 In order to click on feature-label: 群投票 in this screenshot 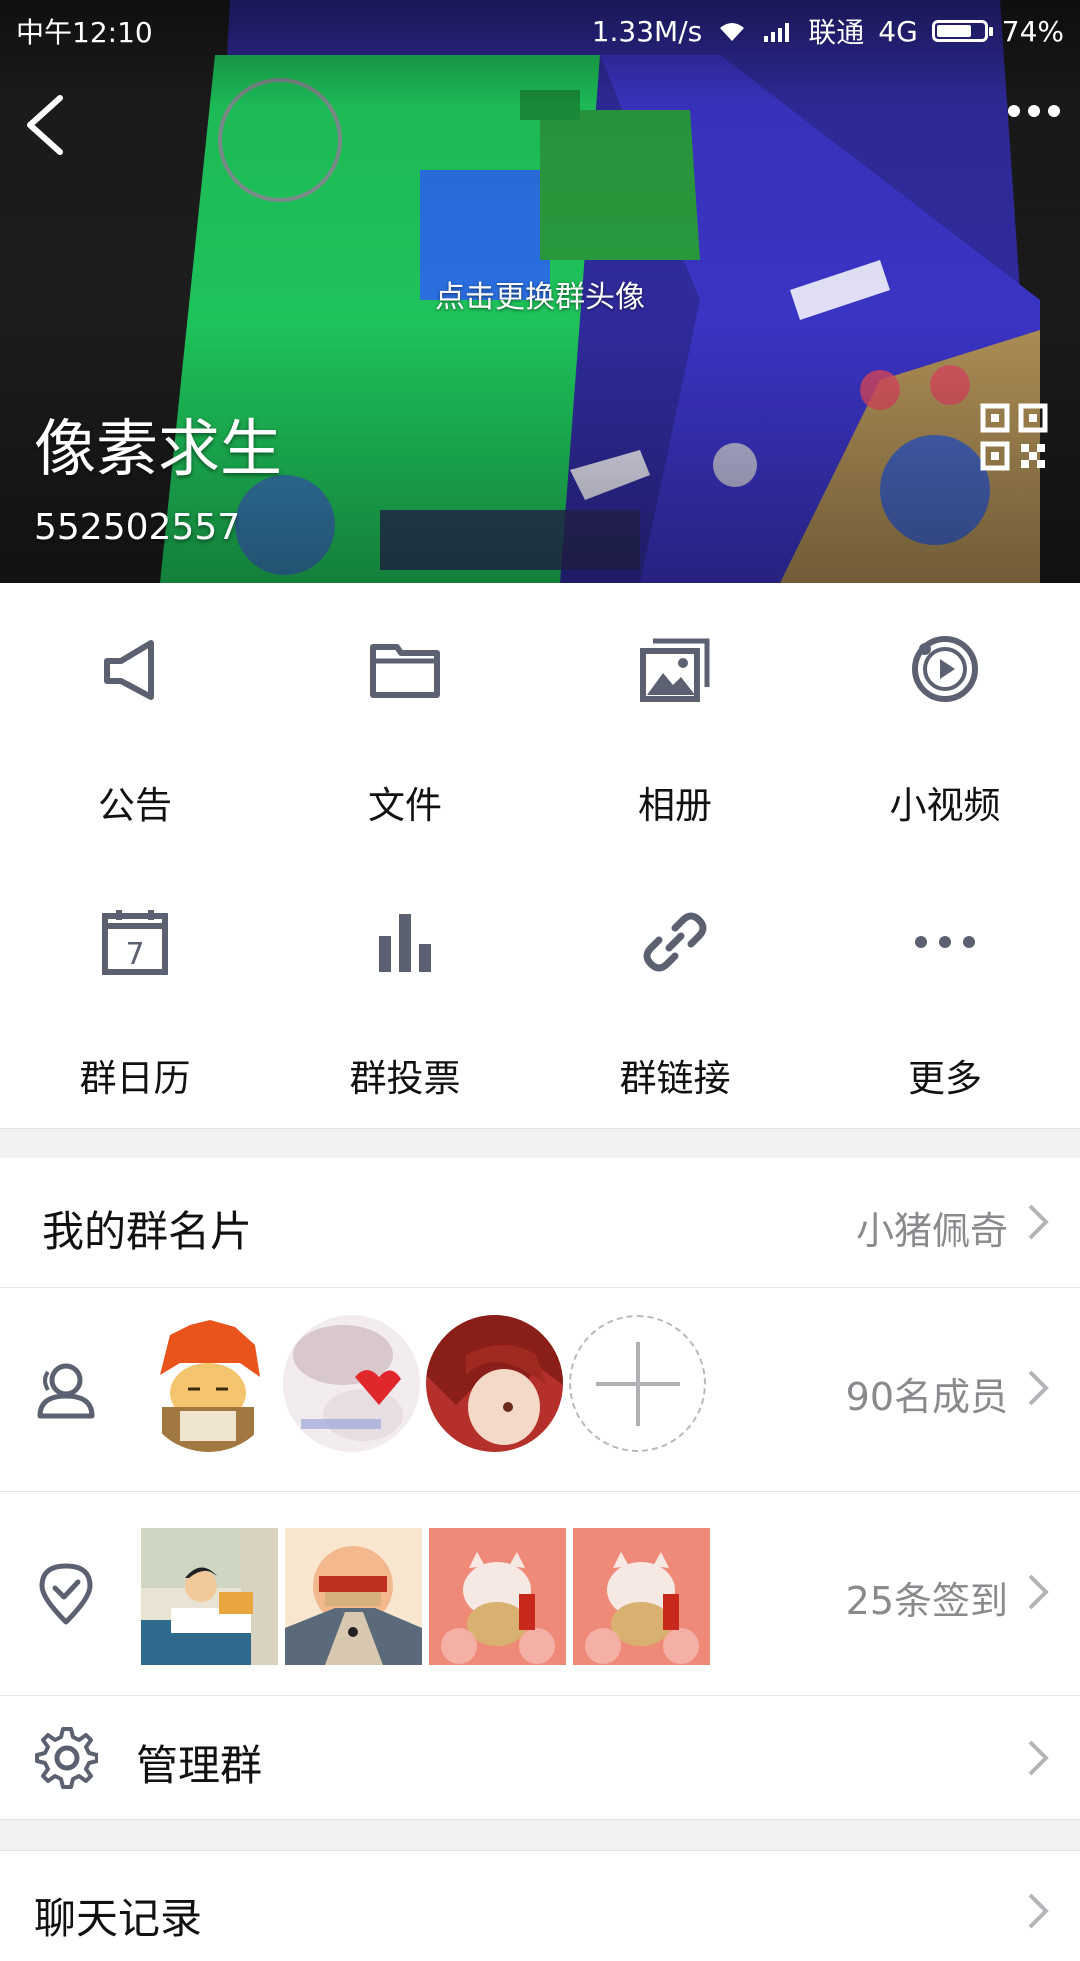, I will do `click(405, 1078)`.